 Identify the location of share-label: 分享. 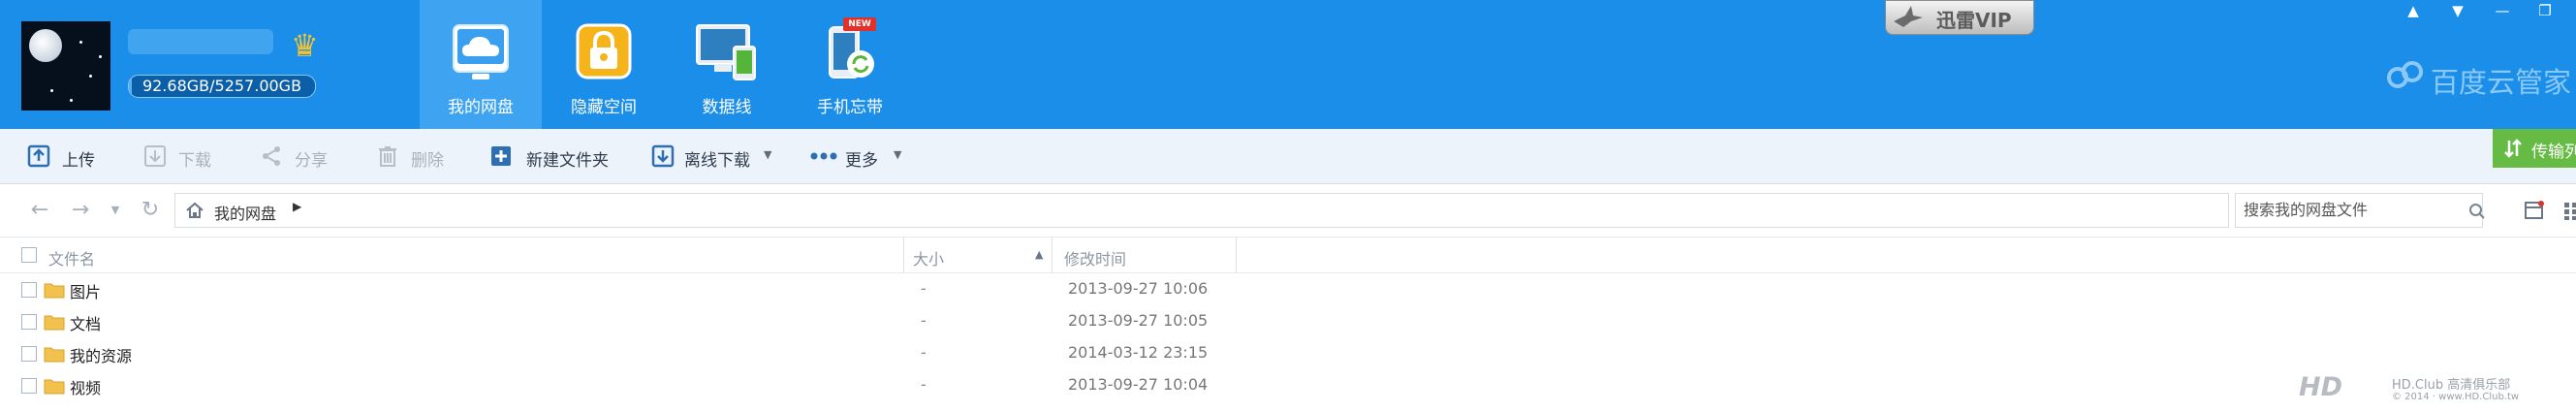
(311, 161).